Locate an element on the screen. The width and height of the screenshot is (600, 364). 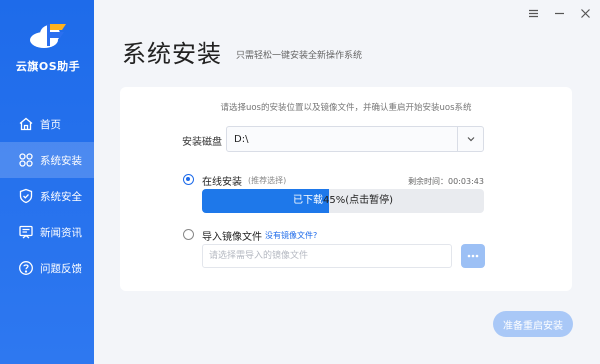
close-button is located at coordinates (585, 13).